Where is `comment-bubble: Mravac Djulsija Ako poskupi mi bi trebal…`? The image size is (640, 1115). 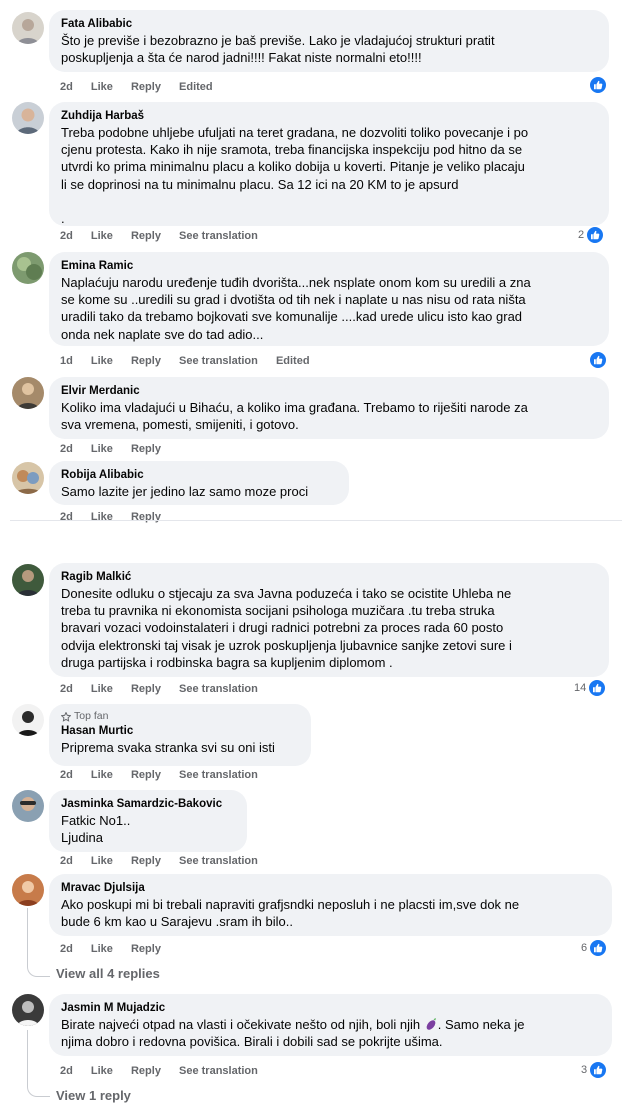
comment-bubble: Mravac Djulsija Ako poskupi mi bi trebal… is located at coordinates (330, 905).